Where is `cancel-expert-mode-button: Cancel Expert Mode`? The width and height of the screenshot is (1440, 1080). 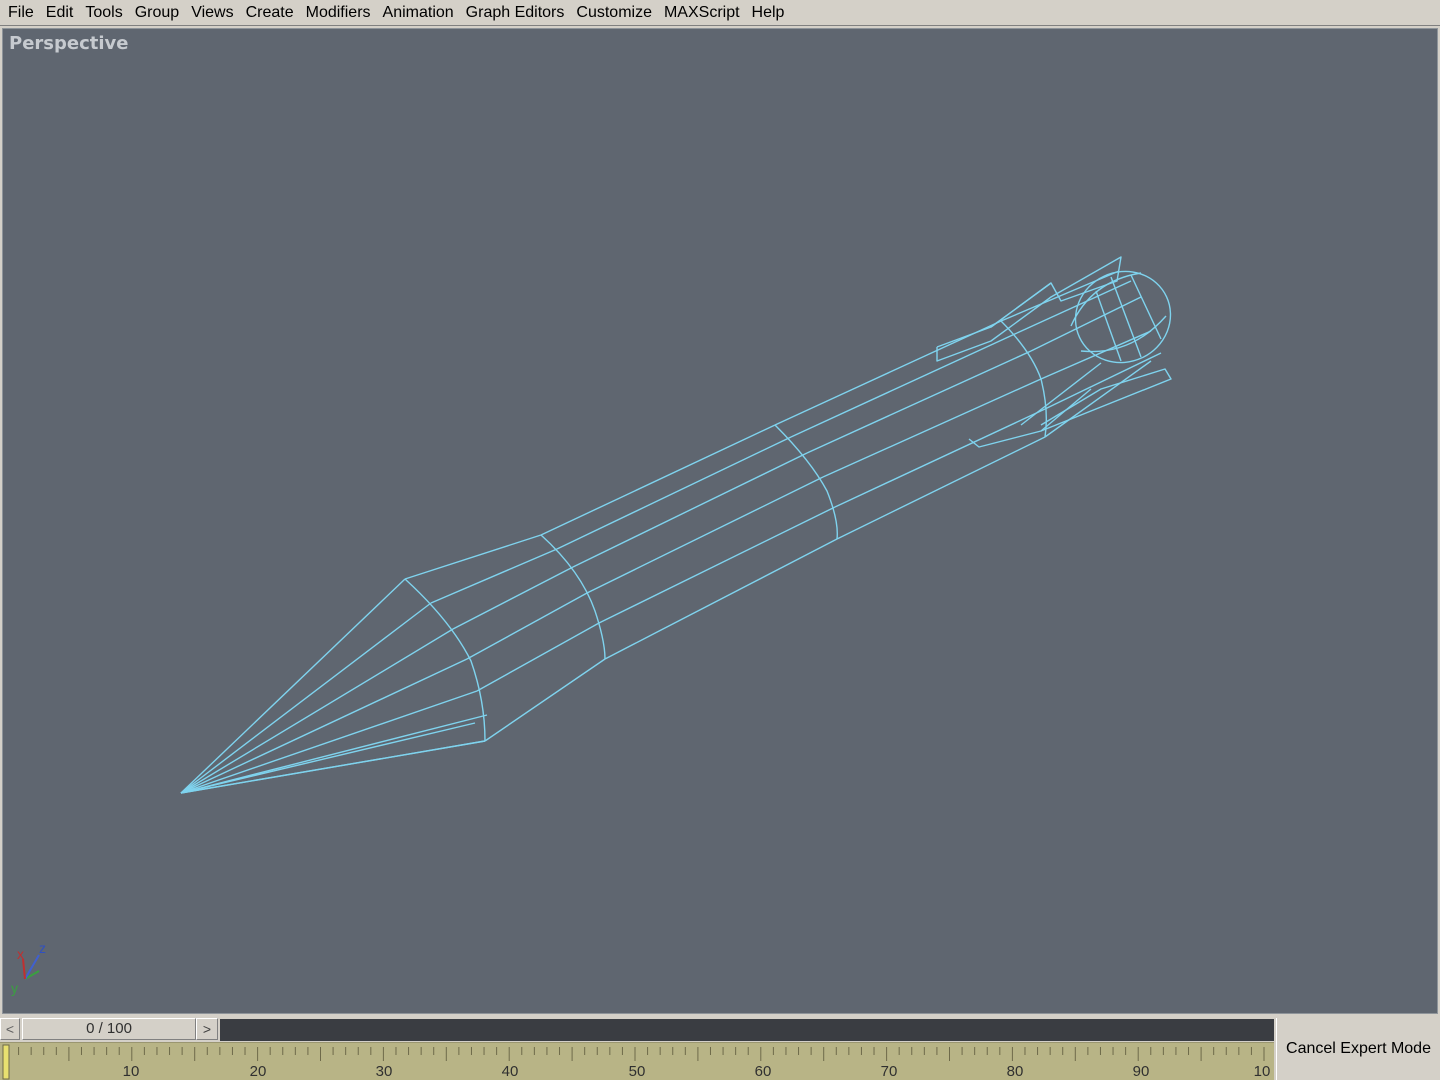 cancel-expert-mode-button: Cancel Expert Mode is located at coordinates (1358, 1049).